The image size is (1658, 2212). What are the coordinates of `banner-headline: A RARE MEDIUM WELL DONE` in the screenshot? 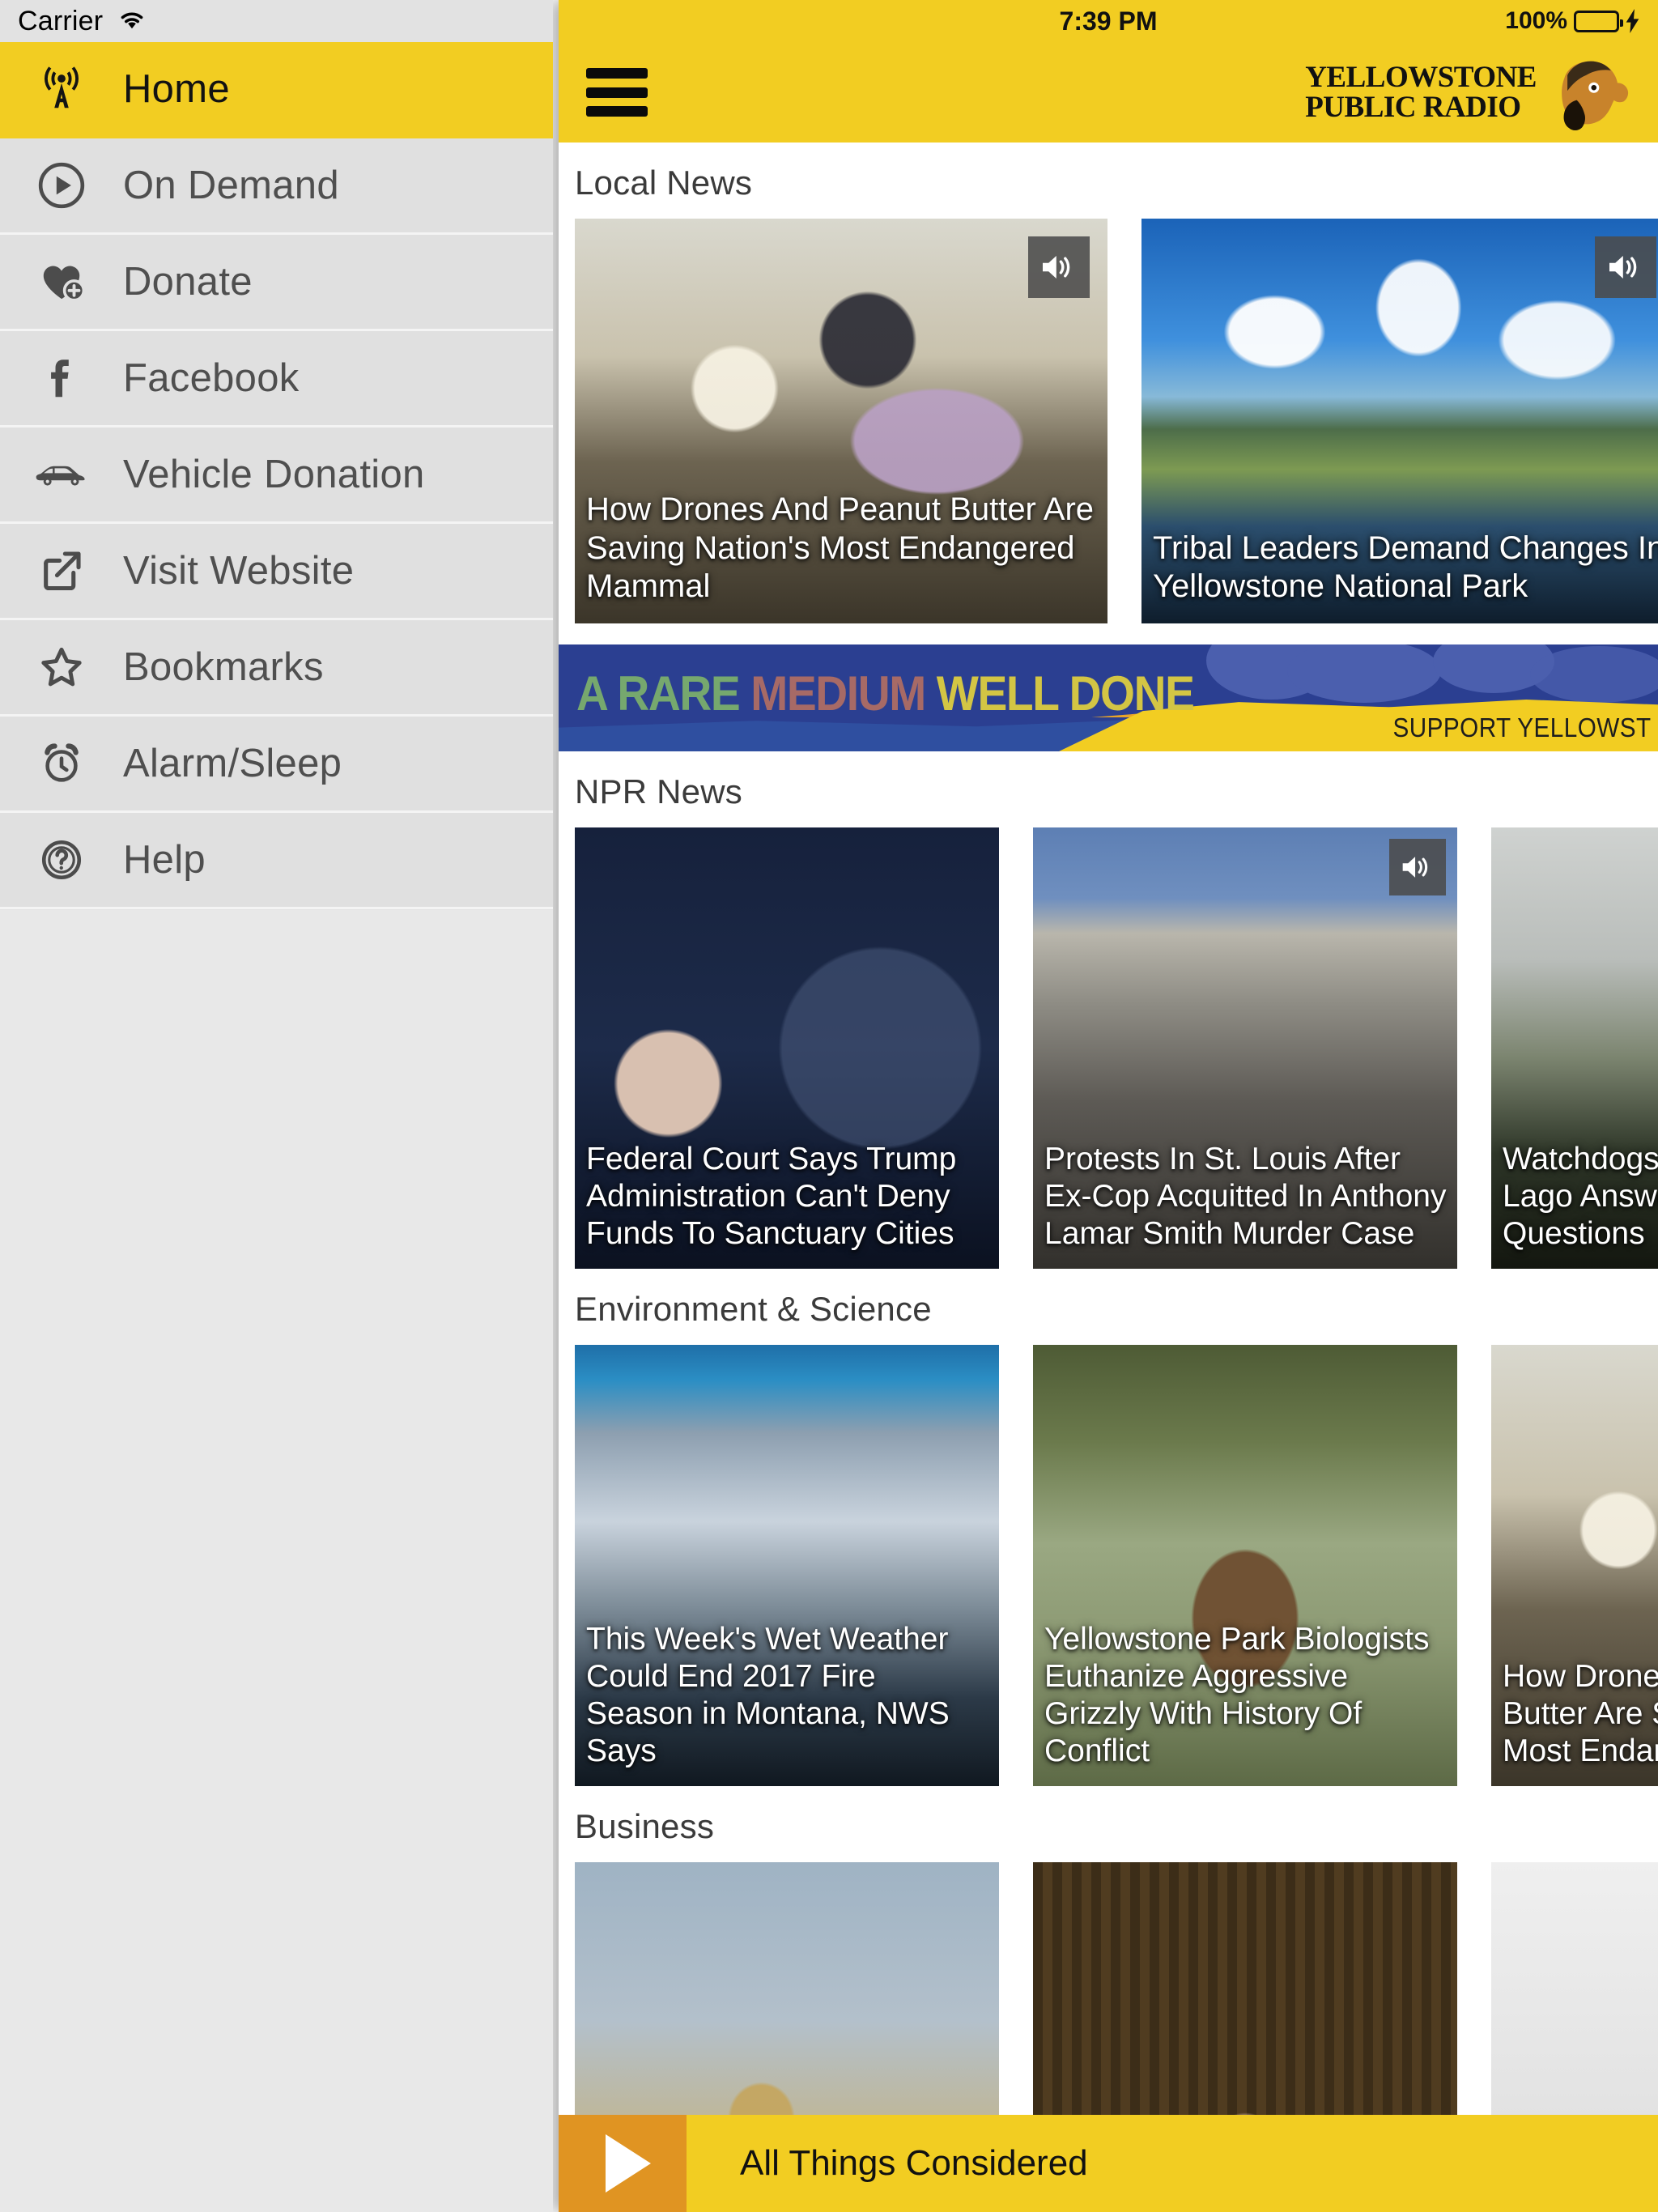 It's located at (885, 694).